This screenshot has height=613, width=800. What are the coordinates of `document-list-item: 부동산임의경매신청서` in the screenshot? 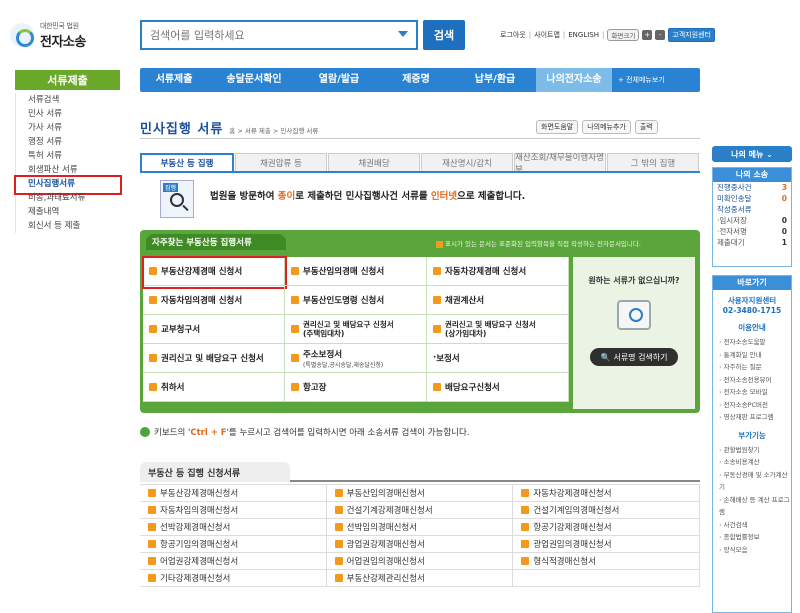 It's located at (420, 493).